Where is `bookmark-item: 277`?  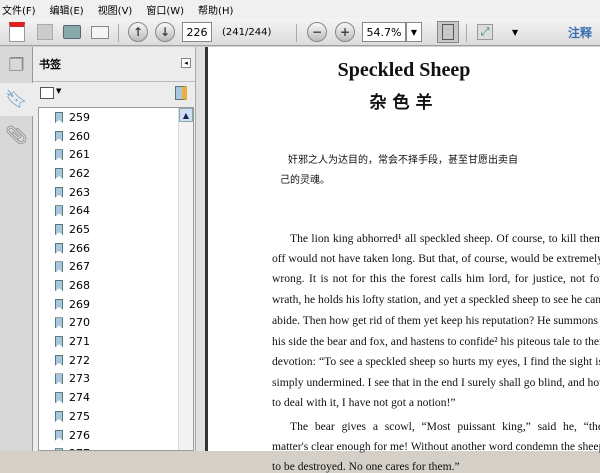
bookmark-item: 277 is located at coordinates (116, 447).